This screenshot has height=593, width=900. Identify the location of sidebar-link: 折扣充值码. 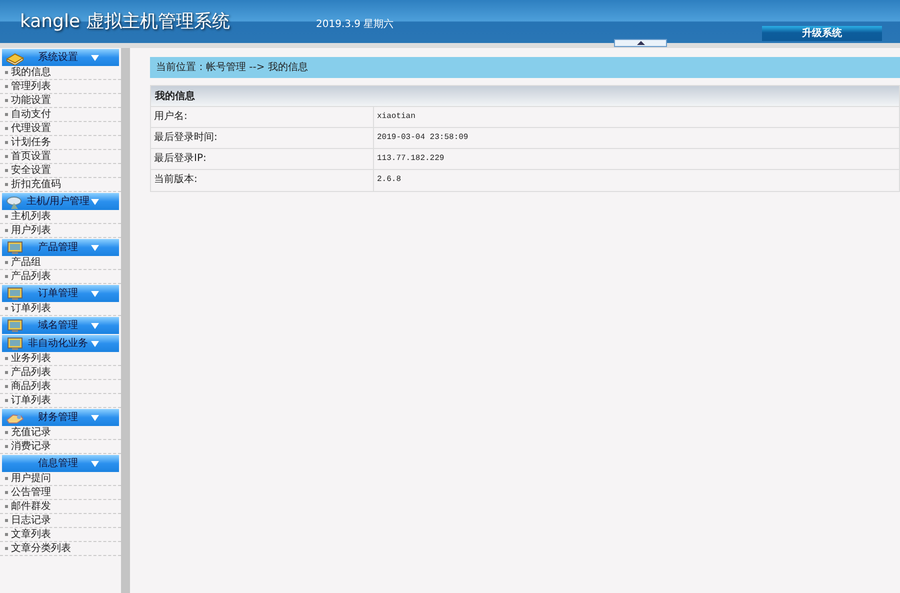
(36, 184).